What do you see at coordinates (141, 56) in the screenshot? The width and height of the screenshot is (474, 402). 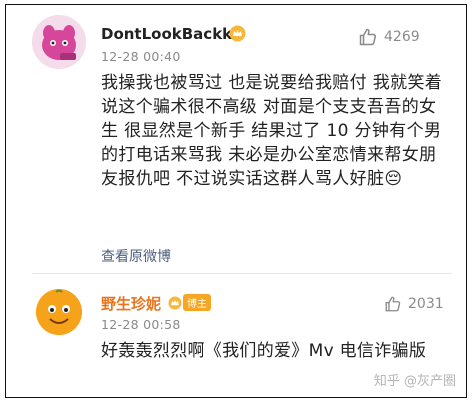 I see `timestamp: 12-28 00:40` at bounding box center [141, 56].